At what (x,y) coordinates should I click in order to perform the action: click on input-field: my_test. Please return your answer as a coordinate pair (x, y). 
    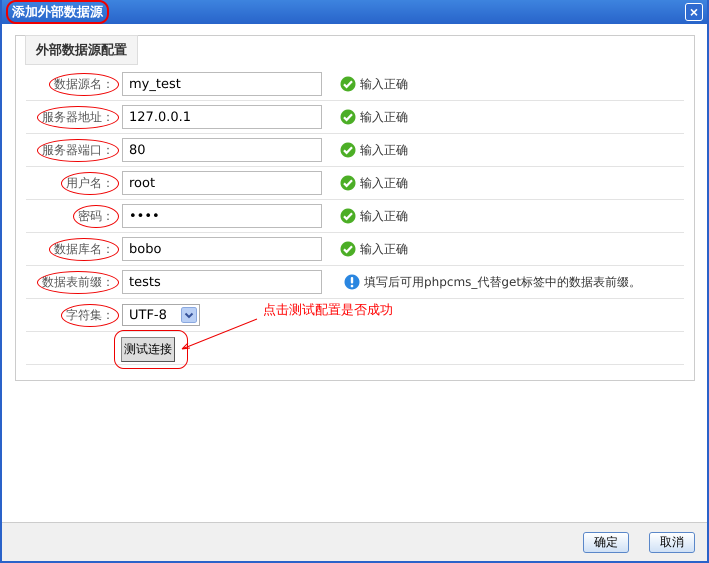
    Looking at the image, I should click on (222, 84).